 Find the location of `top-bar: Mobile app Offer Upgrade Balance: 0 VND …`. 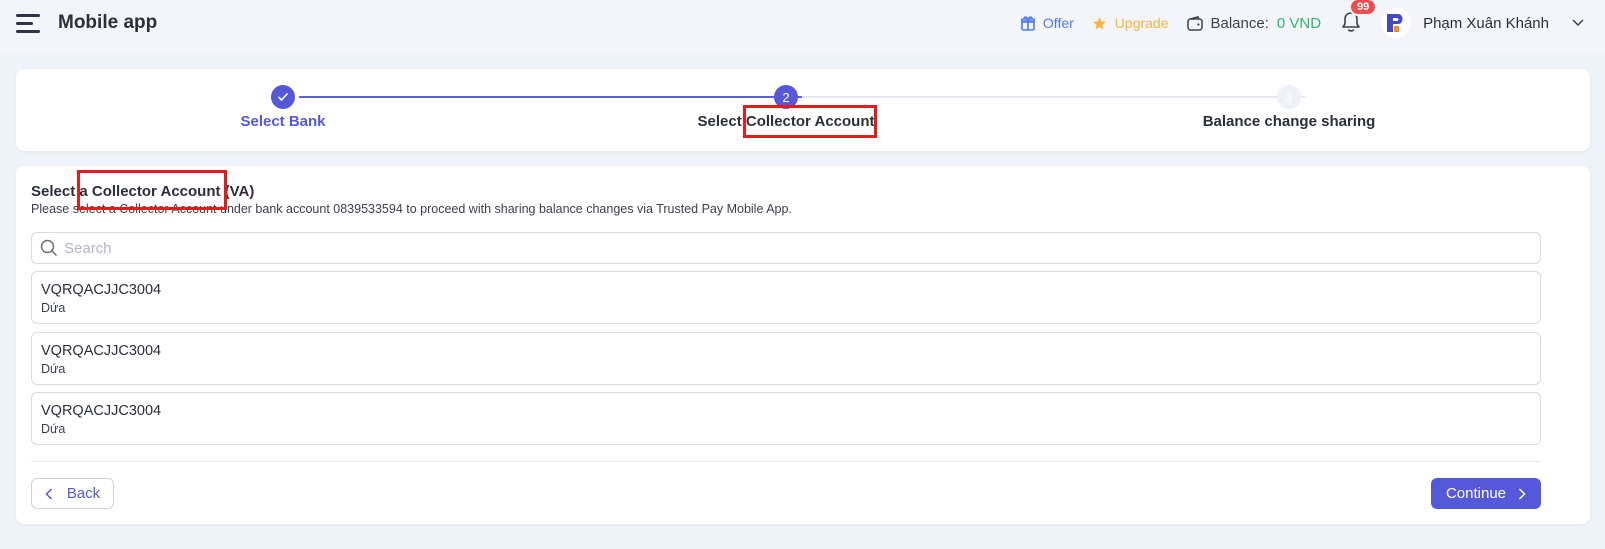

top-bar: Mobile app Offer Upgrade Balance: 0 VND … is located at coordinates (802, 27).